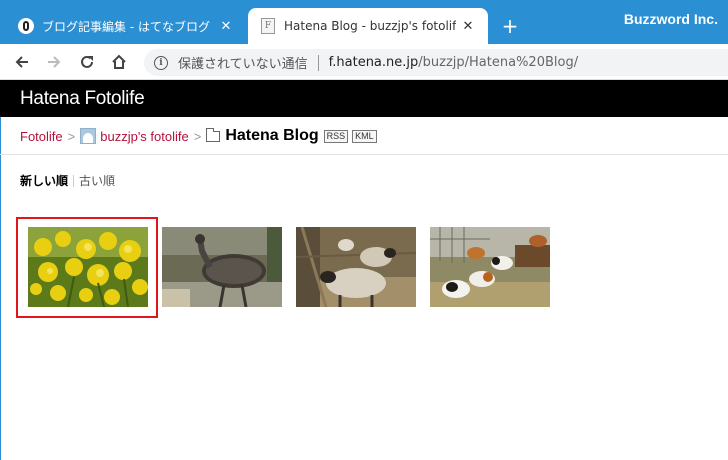 This screenshot has width=728, height=460. I want to click on window-edge, so click(0, 270).